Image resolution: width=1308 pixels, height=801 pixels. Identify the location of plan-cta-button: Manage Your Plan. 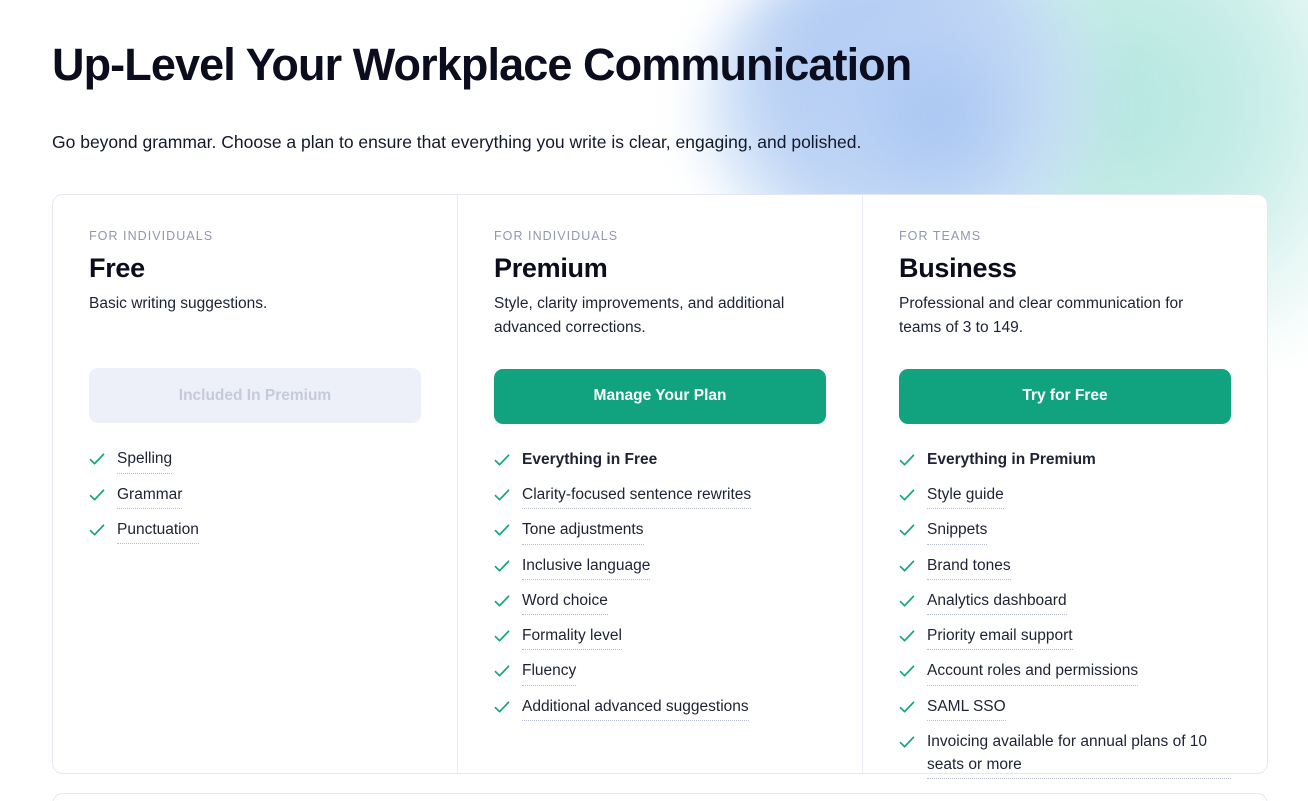
(660, 396).